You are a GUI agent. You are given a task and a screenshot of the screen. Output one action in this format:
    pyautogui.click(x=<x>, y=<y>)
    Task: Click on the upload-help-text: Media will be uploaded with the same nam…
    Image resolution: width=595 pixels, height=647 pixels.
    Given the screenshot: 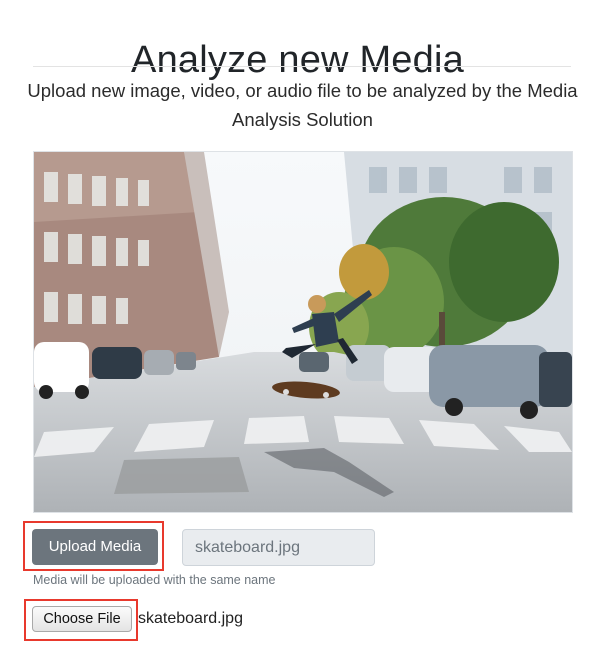 What is the action you would take?
    pyautogui.click(x=154, y=580)
    